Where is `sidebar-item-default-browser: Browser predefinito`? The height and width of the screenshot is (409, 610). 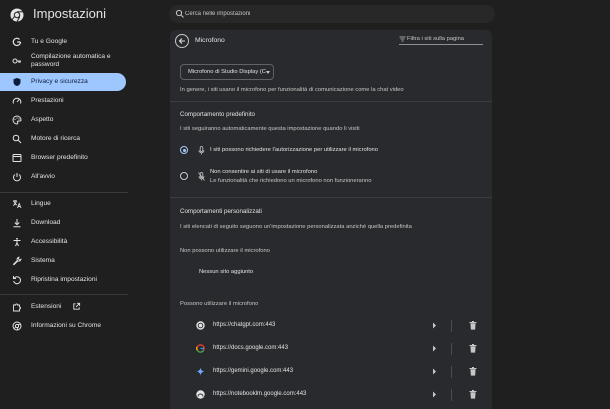 sidebar-item-default-browser: Browser predefinito is located at coordinates (63, 158).